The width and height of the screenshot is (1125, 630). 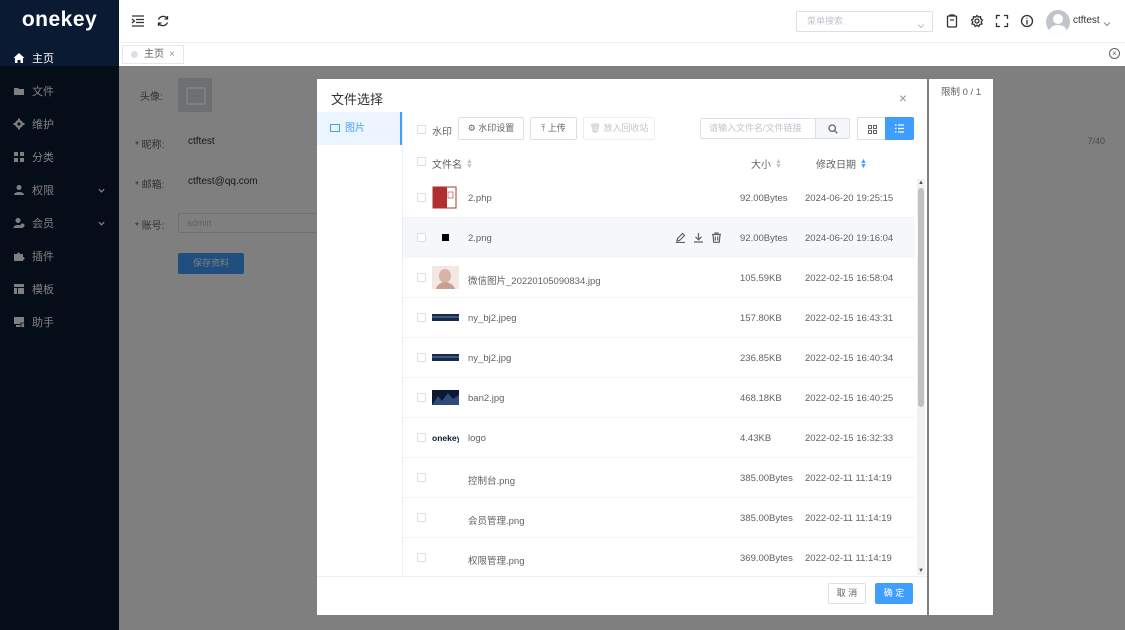 I want to click on file-date: 2024-06-20 19:16:04, so click(x=849, y=238).